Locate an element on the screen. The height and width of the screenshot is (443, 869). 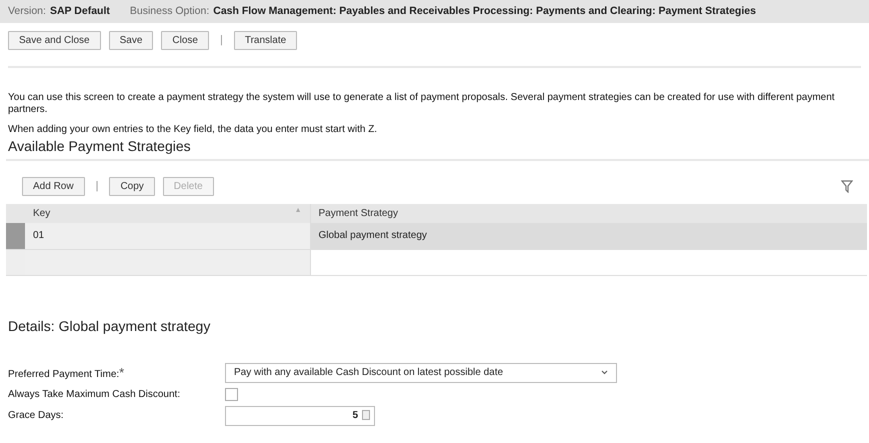
toolbar-button: Save is located at coordinates (131, 40).